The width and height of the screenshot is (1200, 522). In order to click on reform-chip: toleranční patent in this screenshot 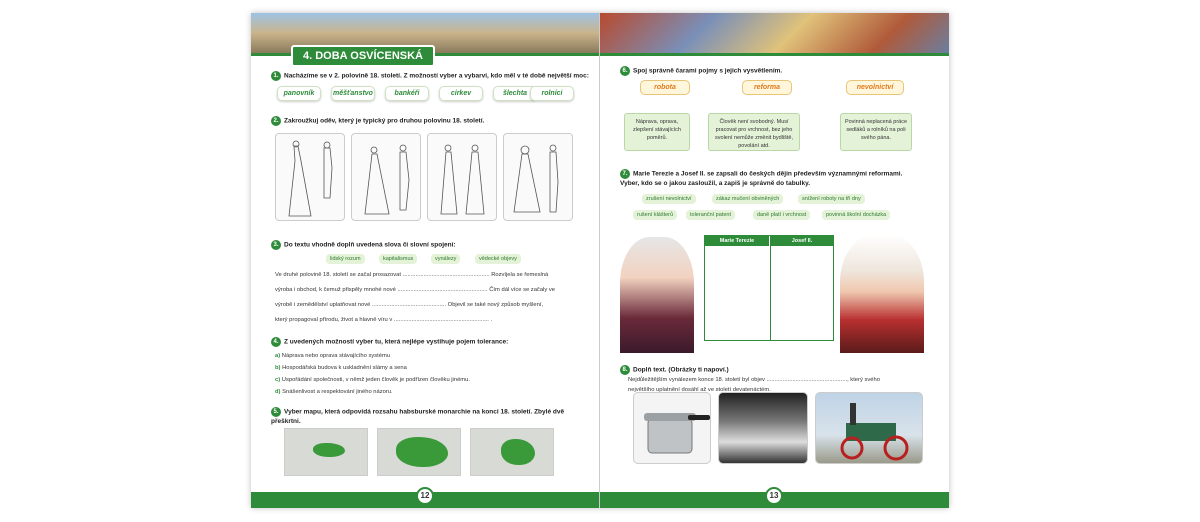, I will do `click(710, 215)`.